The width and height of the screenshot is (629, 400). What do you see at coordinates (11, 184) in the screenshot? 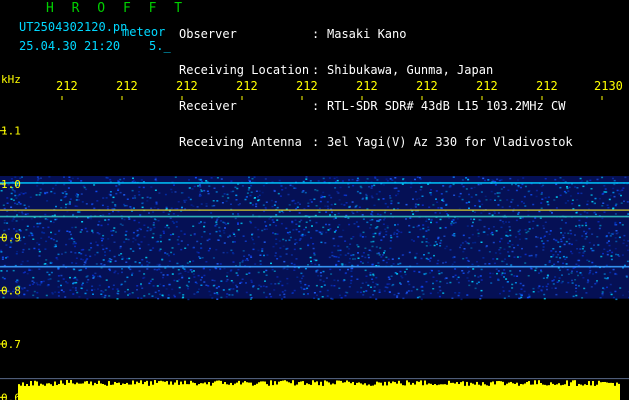
I see `y-tick-label: 1.0` at bounding box center [11, 184].